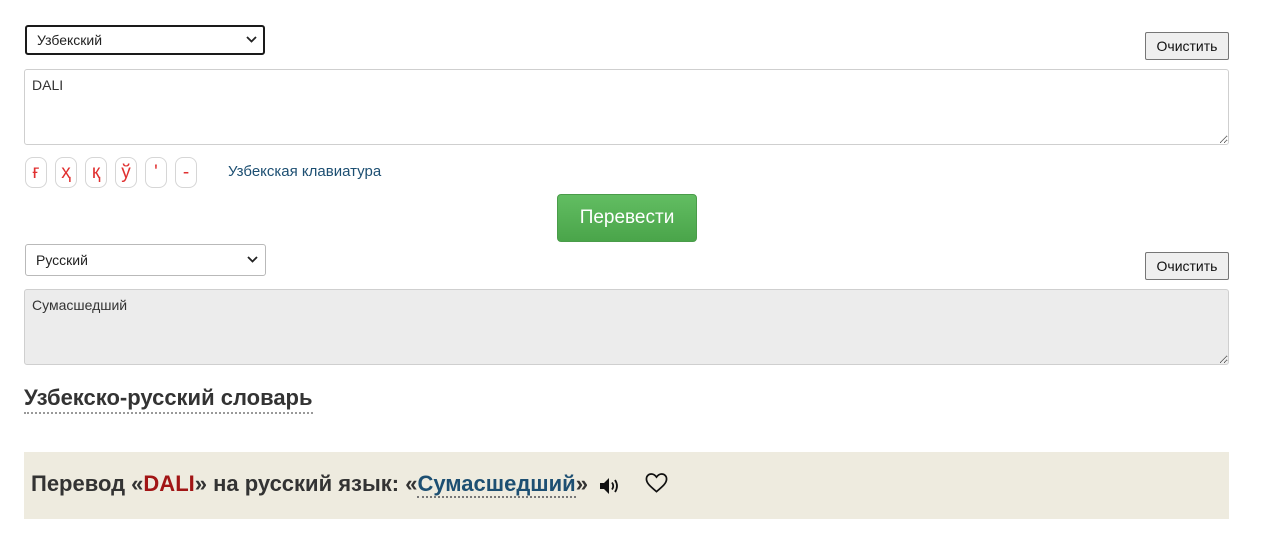 The height and width of the screenshot is (535, 1280). What do you see at coordinates (496, 484) in the screenshot?
I see `result-translation-link: Сумасшедший` at bounding box center [496, 484].